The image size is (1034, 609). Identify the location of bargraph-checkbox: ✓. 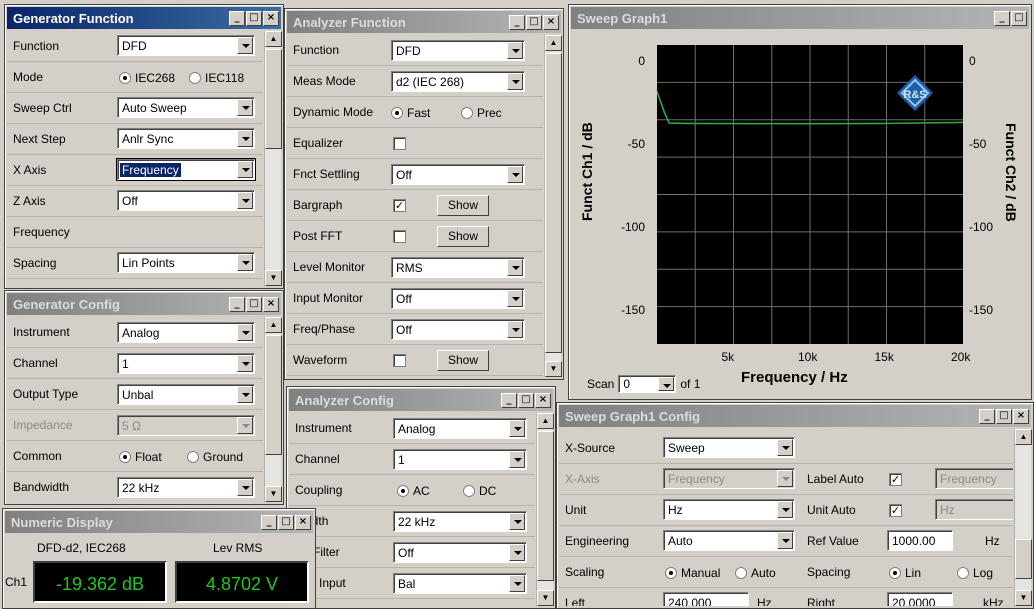
(399, 205).